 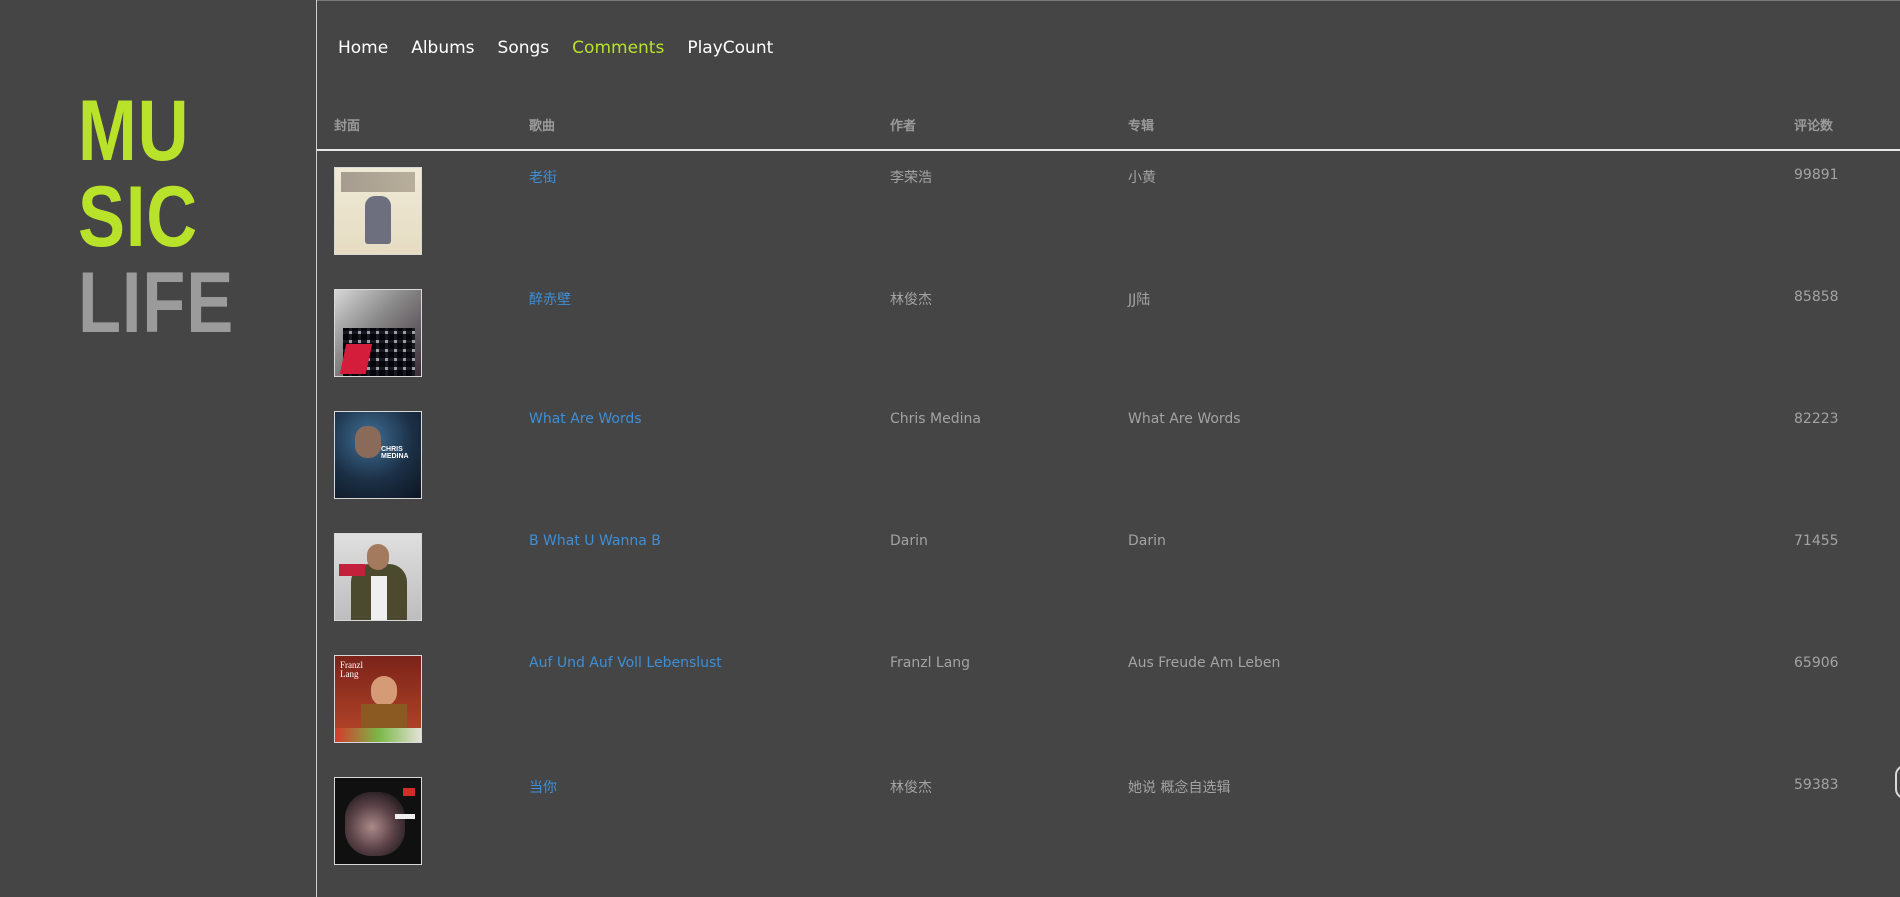 I want to click on header-album: 专辑, so click(x=1141, y=126).